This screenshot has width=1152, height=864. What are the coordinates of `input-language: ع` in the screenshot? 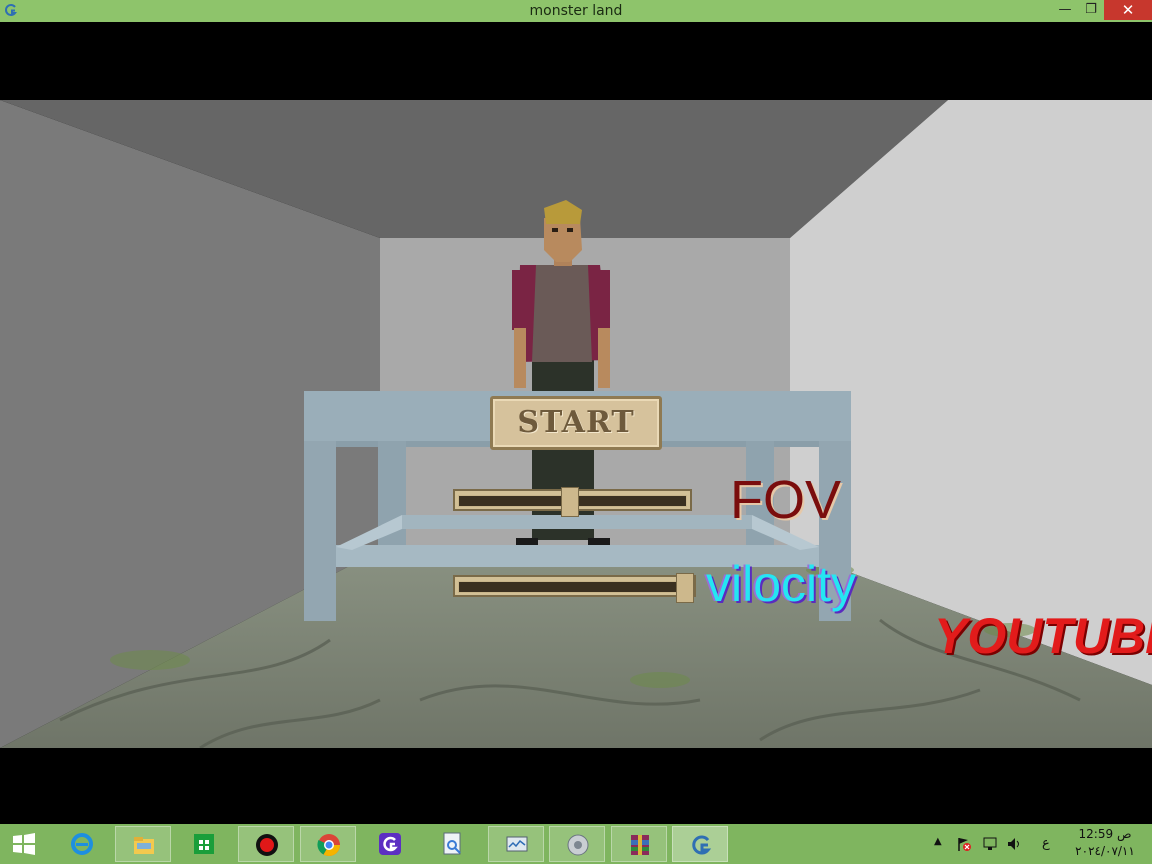 It's located at (1046, 843).